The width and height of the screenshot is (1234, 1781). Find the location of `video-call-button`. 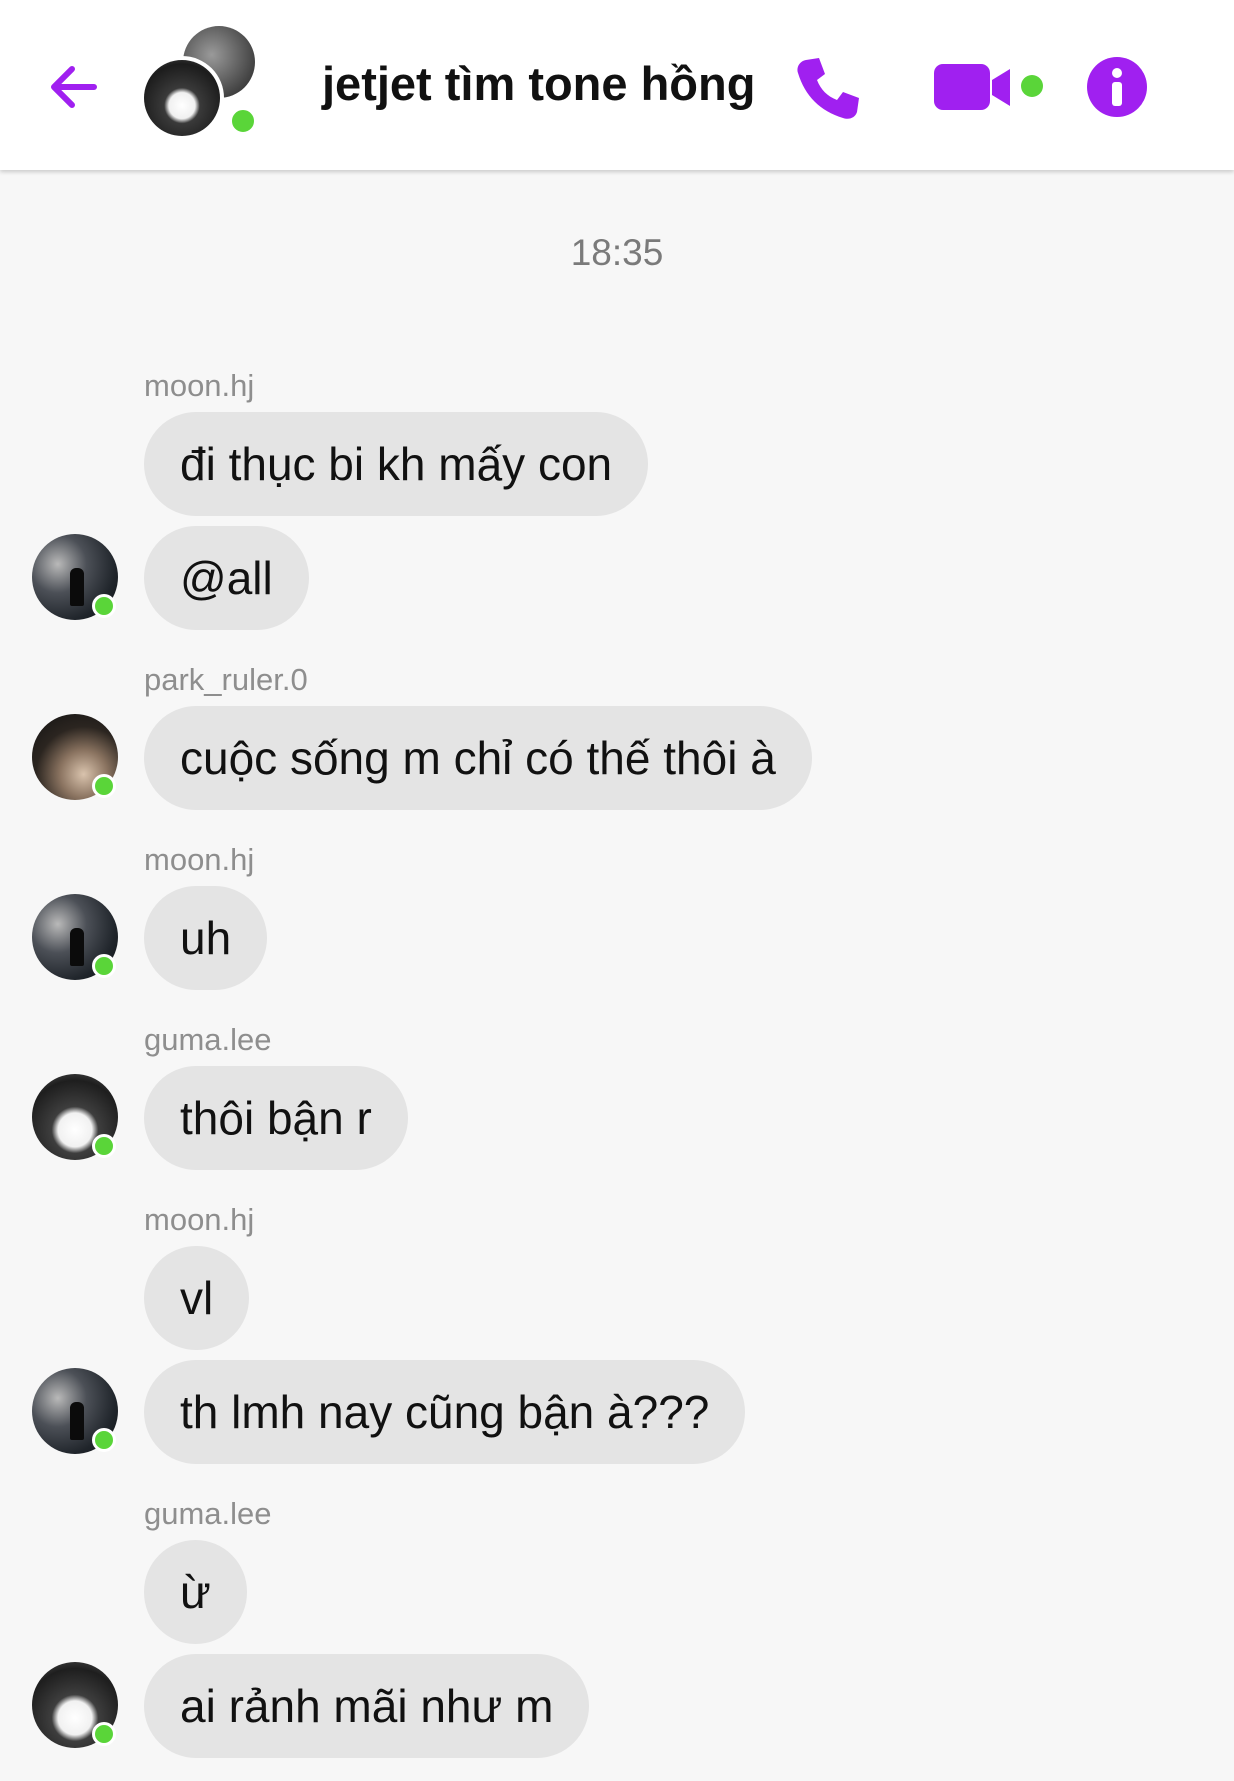

video-call-button is located at coordinates (990, 88).